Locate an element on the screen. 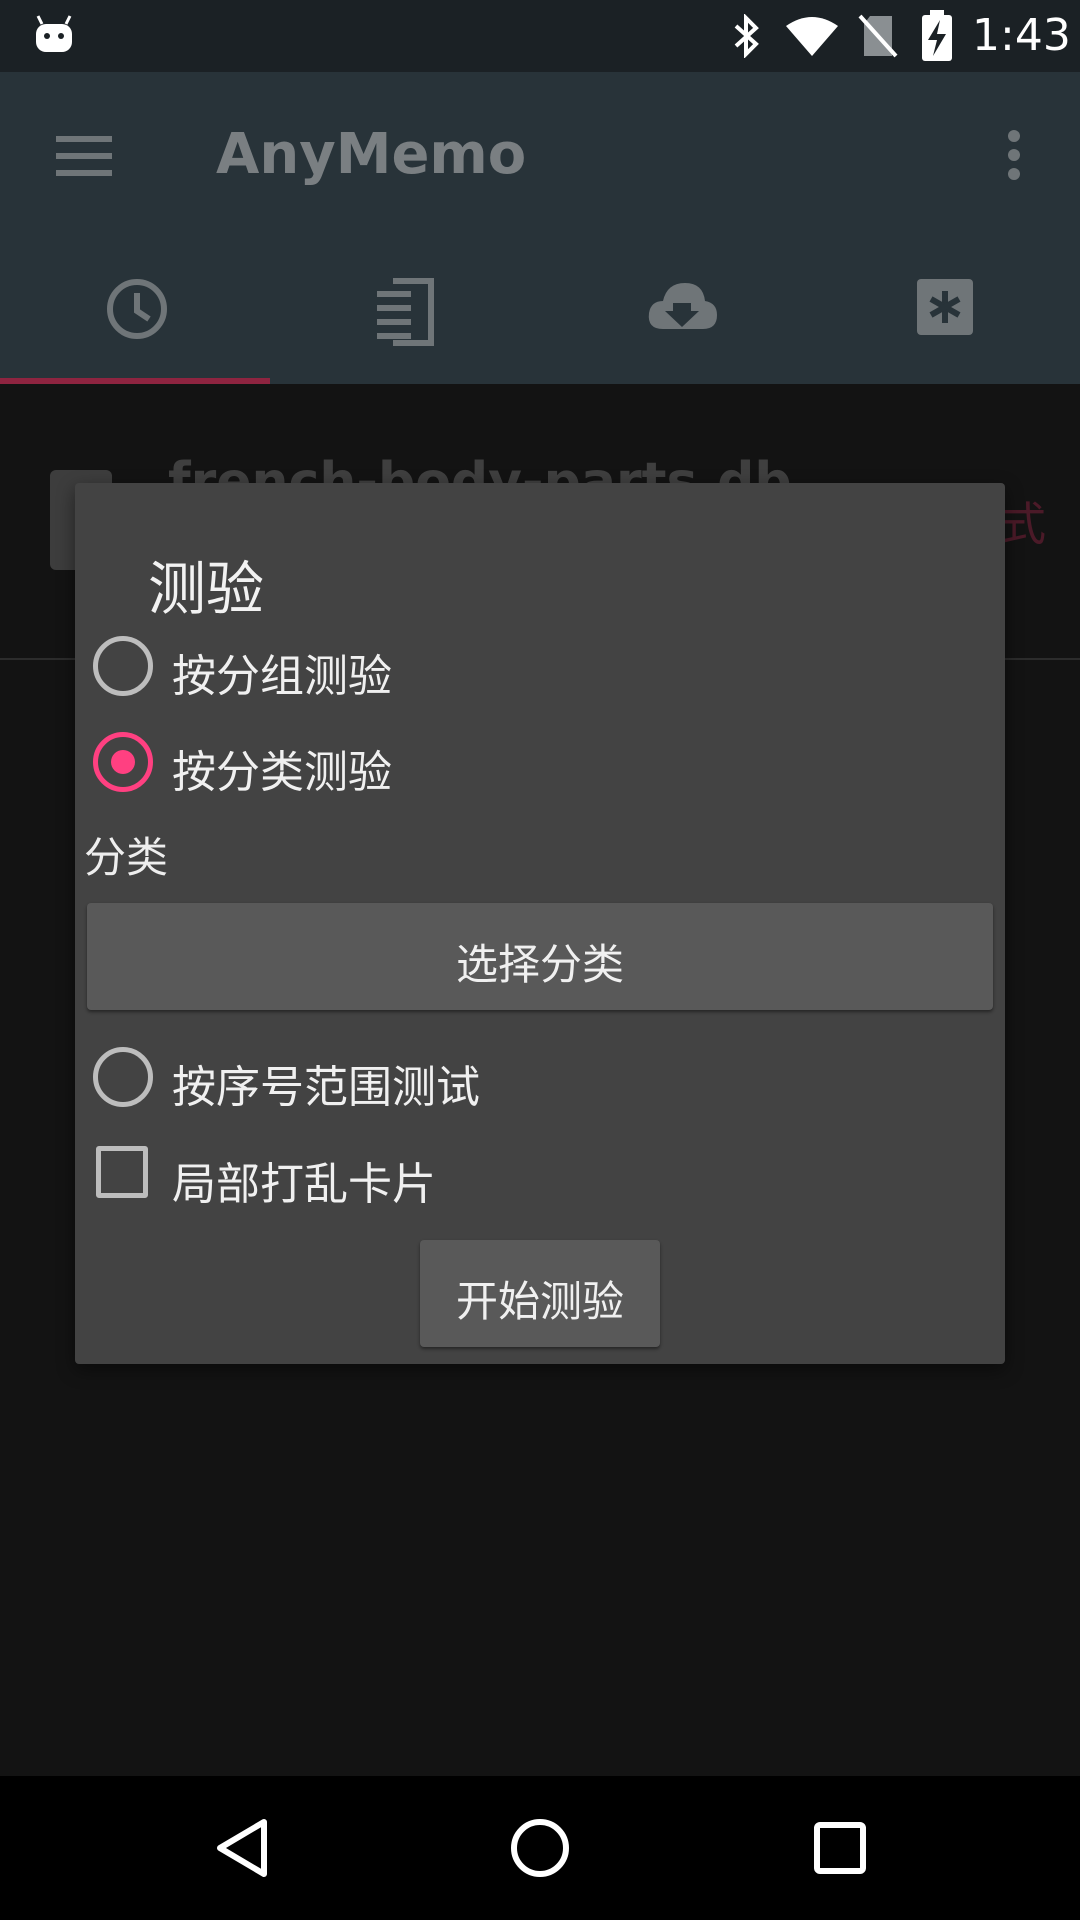  select-category-button-label: 选择分类 is located at coordinates (539, 964).